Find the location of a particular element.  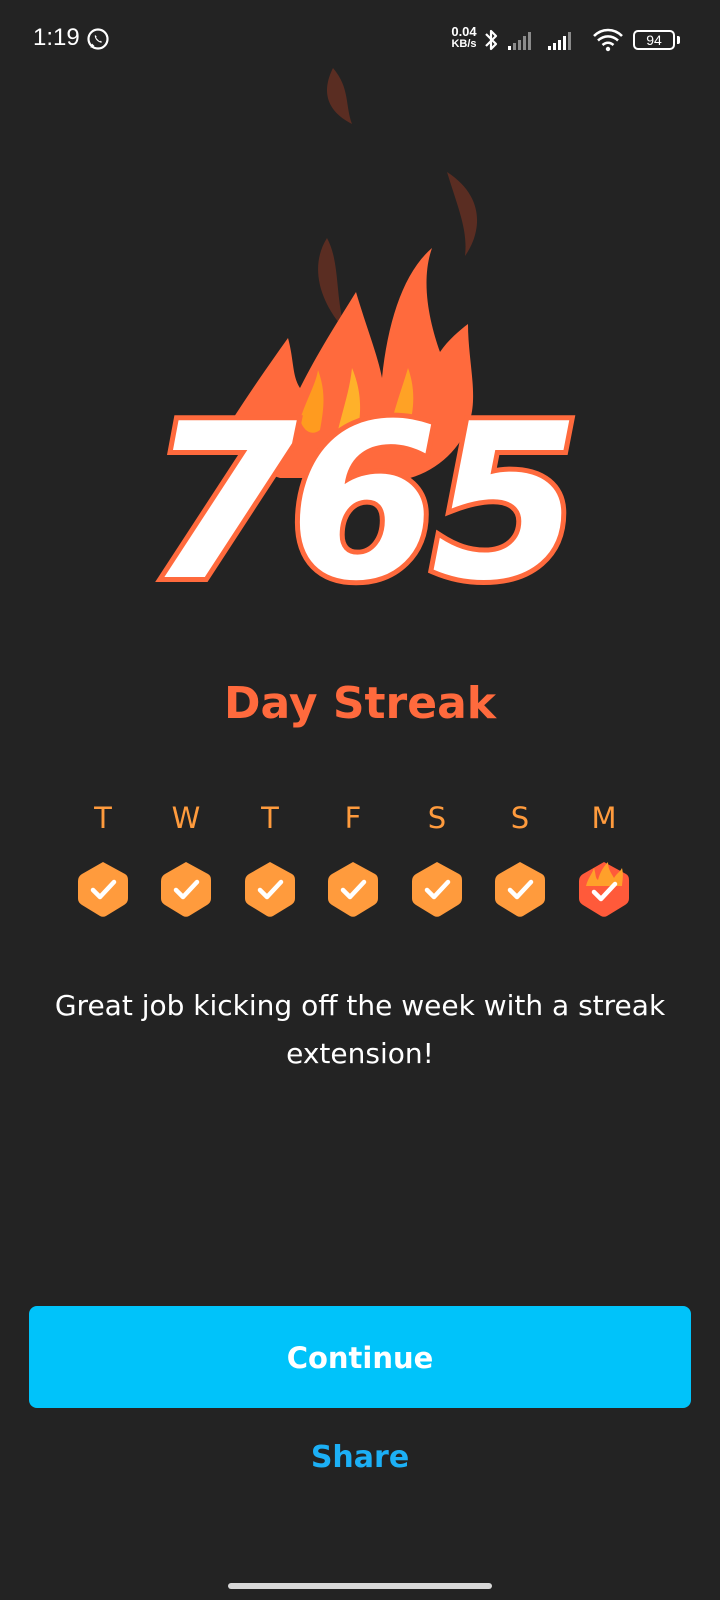

streak-label: Day Streak is located at coordinates (360, 703).